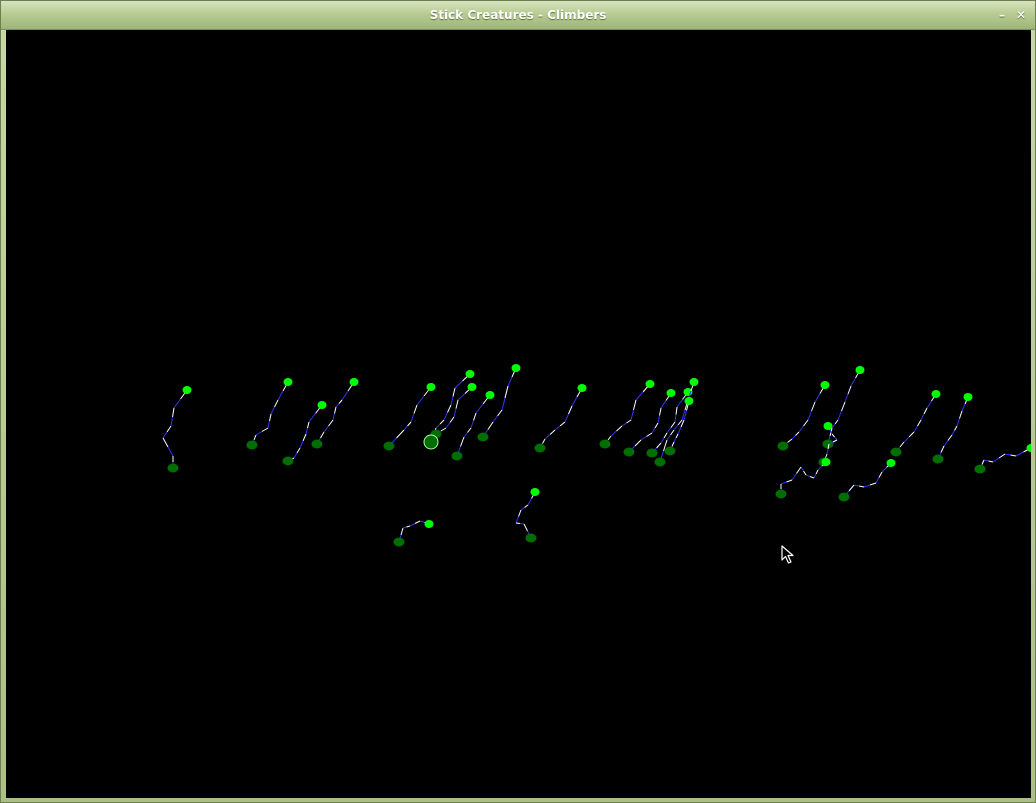 This screenshot has width=1036, height=803. What do you see at coordinates (787, 554) in the screenshot?
I see `mouse-pointer-icon` at bounding box center [787, 554].